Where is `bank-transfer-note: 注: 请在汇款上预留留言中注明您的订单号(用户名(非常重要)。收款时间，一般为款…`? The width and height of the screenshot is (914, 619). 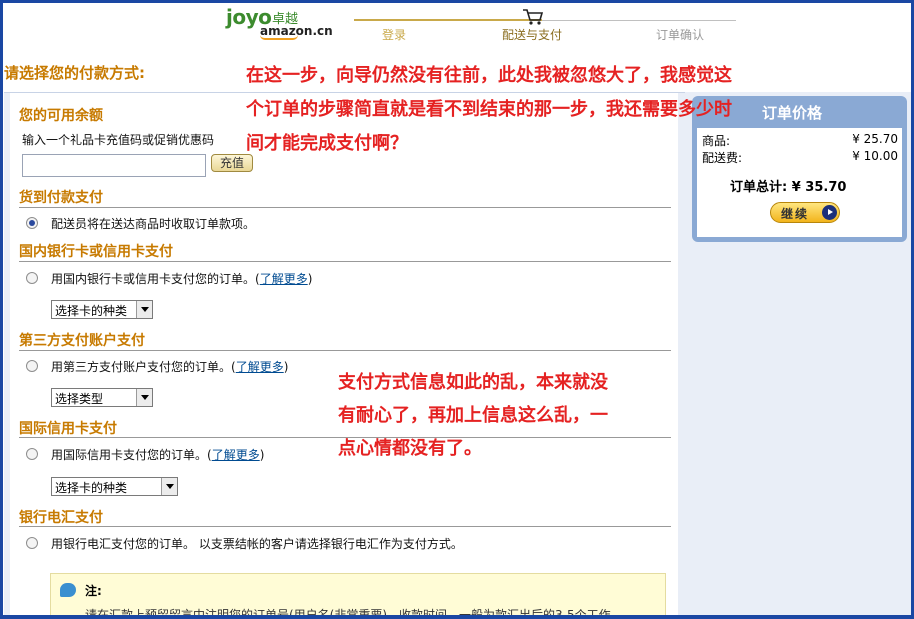
bank-transfer-note: 注: 请在汇款上预留留言中注明您的订单号(用户名(非常重要)。收款时间，一般为款… is located at coordinates (358, 596).